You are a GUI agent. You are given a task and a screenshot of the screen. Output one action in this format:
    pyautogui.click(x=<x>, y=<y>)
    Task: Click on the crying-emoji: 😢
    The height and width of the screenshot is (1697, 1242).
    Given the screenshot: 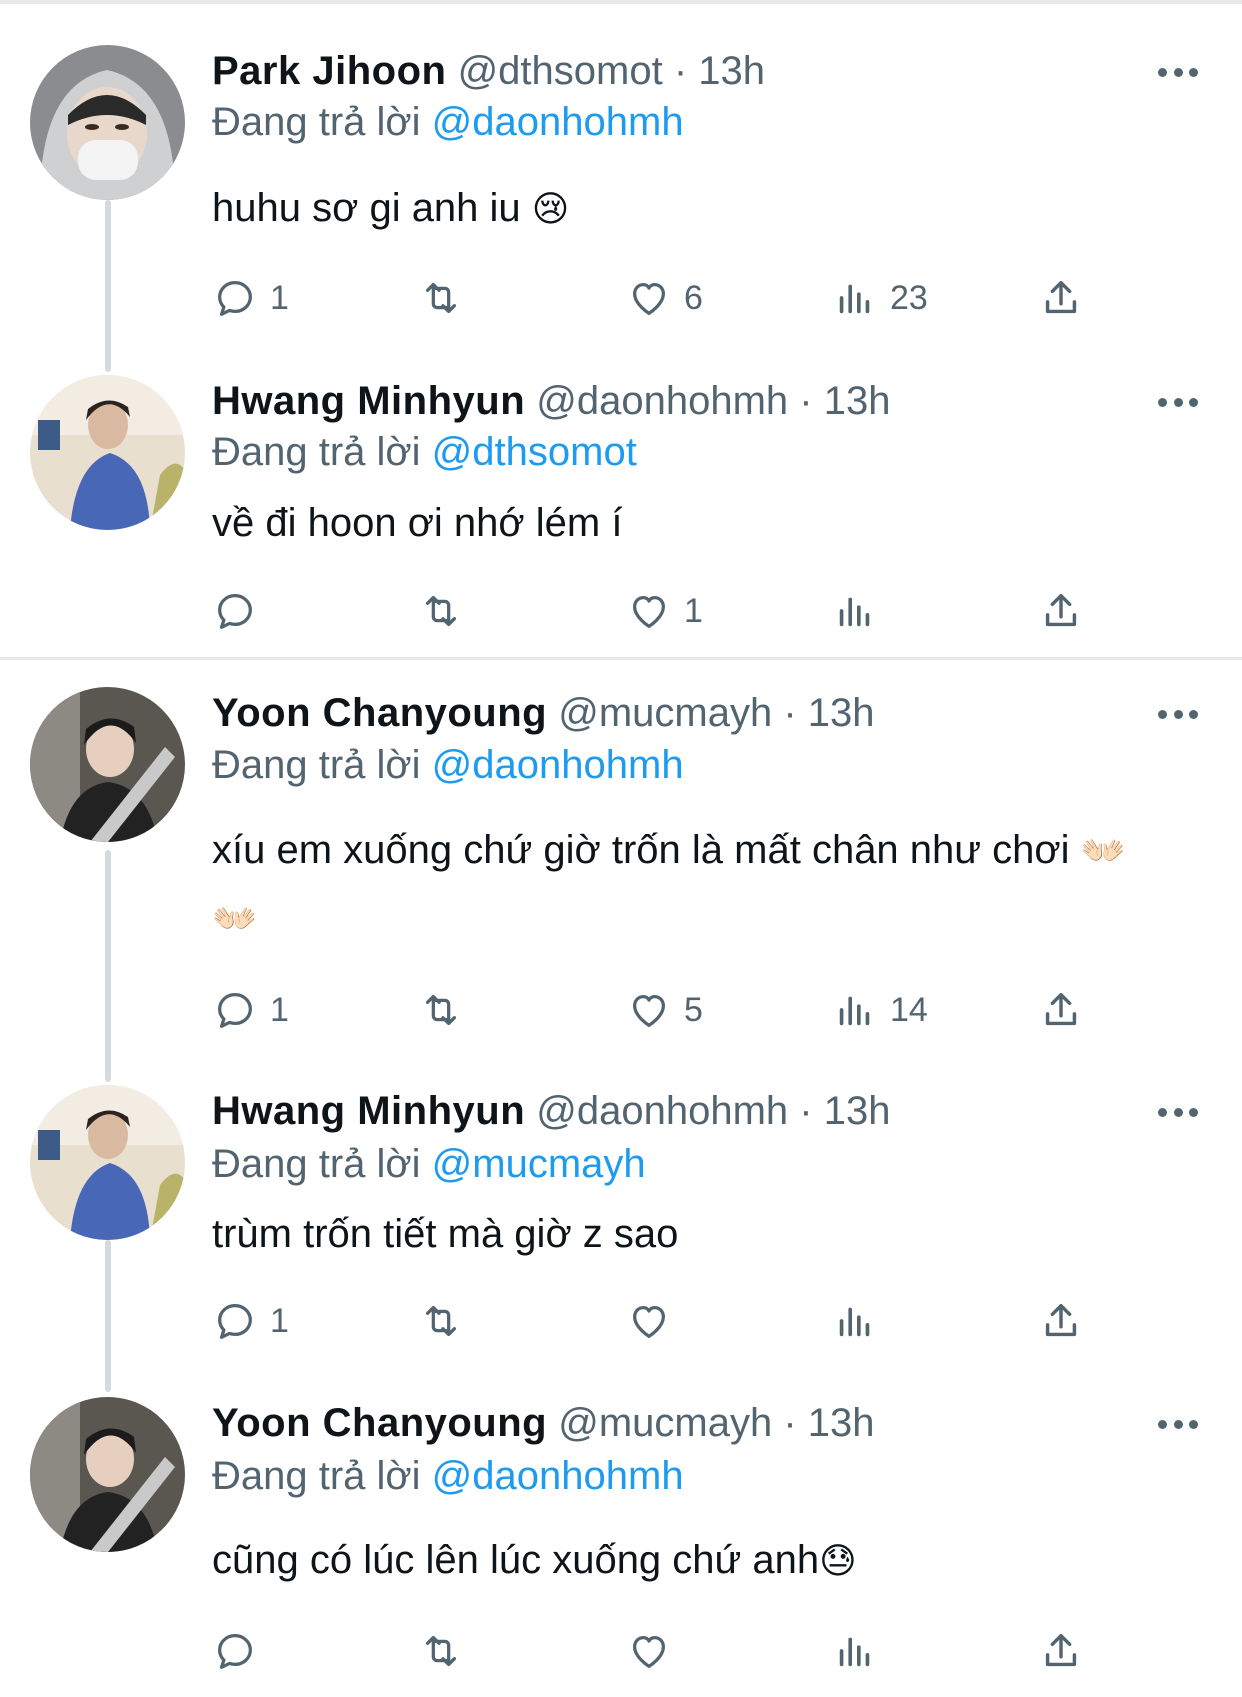 What is the action you would take?
    pyautogui.click(x=550, y=209)
    